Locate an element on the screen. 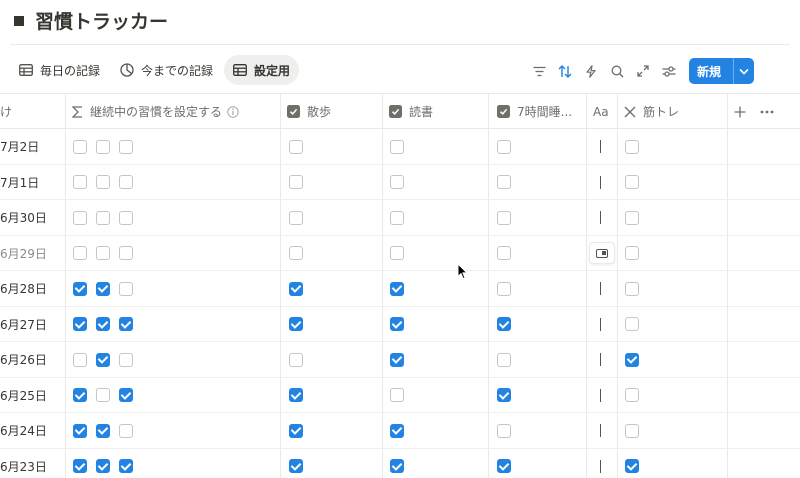 Image resolution: width=800 pixels, height=478 pixels. date-cell: 6月26日 is located at coordinates (32, 359).